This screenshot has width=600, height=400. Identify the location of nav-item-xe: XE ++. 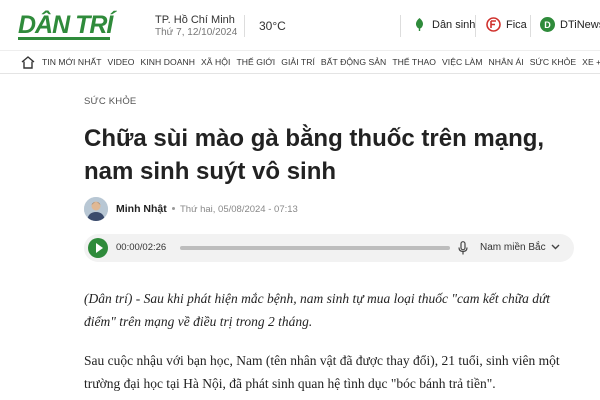
(591, 62).